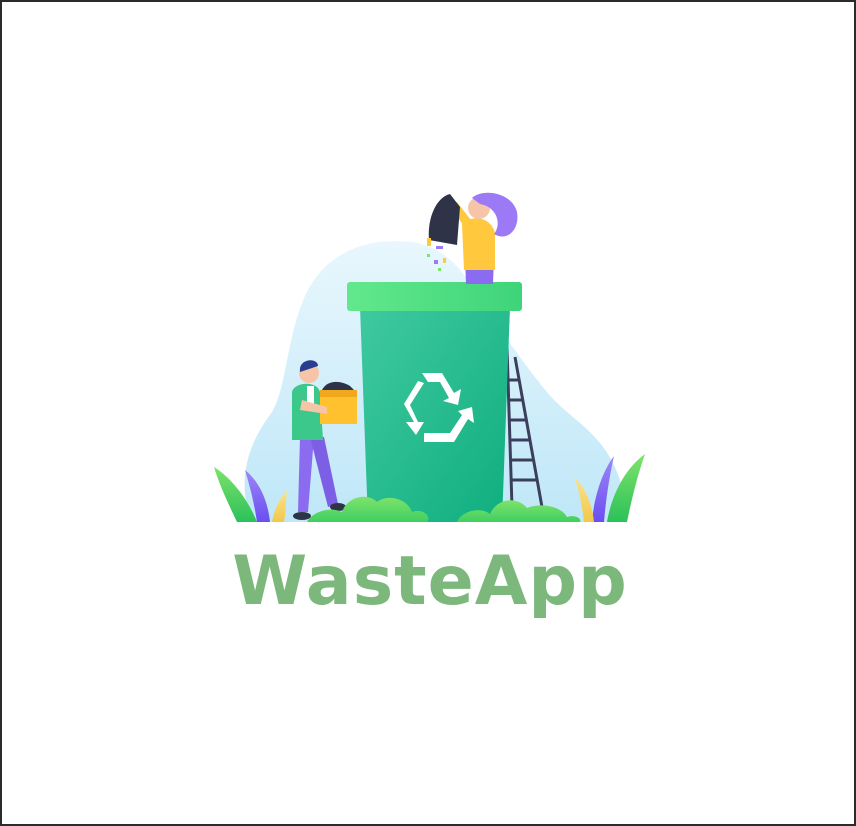  I want to click on recycle-bin-body, so click(435, 414).